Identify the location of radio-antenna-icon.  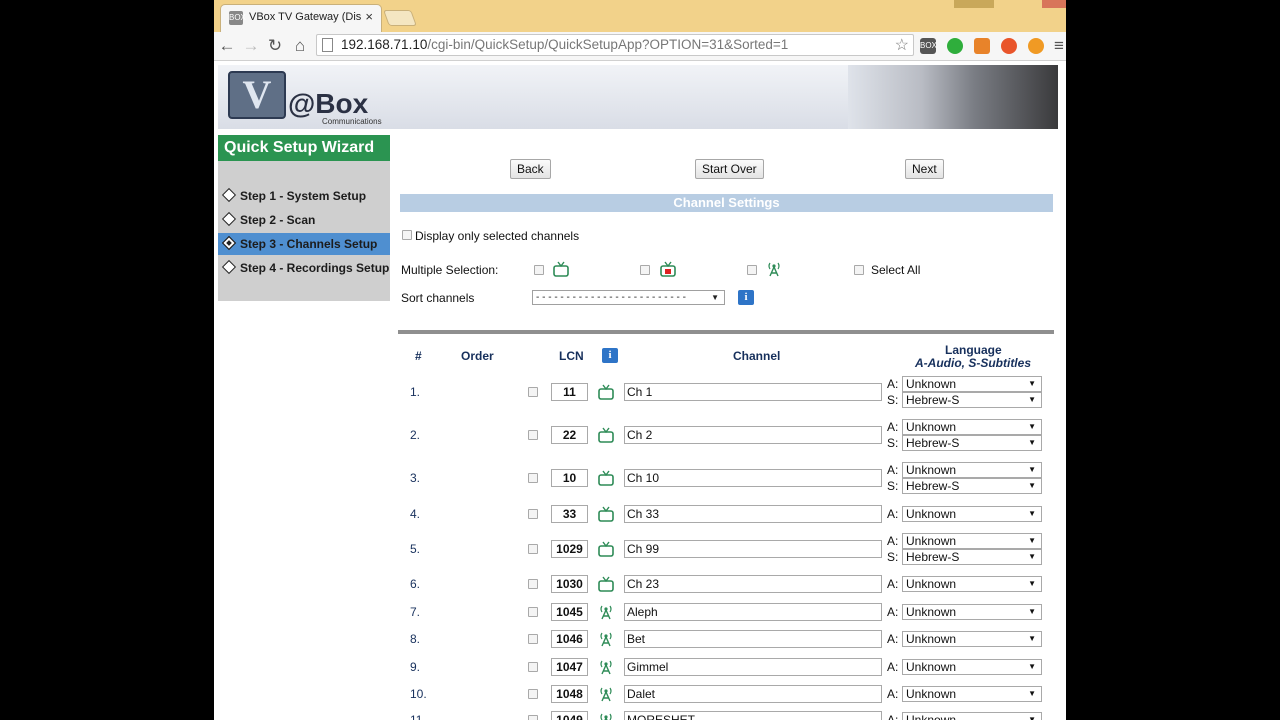
(774, 269).